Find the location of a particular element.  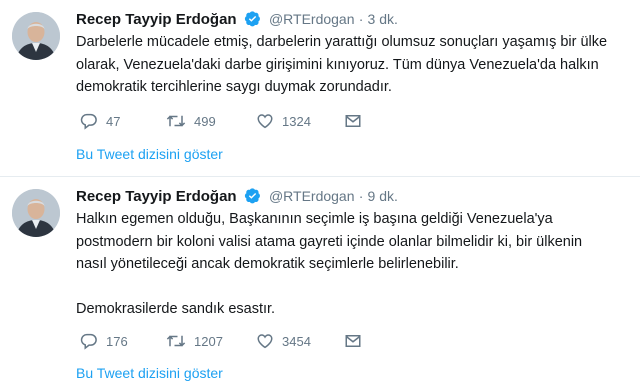

tweet-header: Recep Tayyip Erdoğan @RTErdogan · 3 dk. is located at coordinates (237, 21).